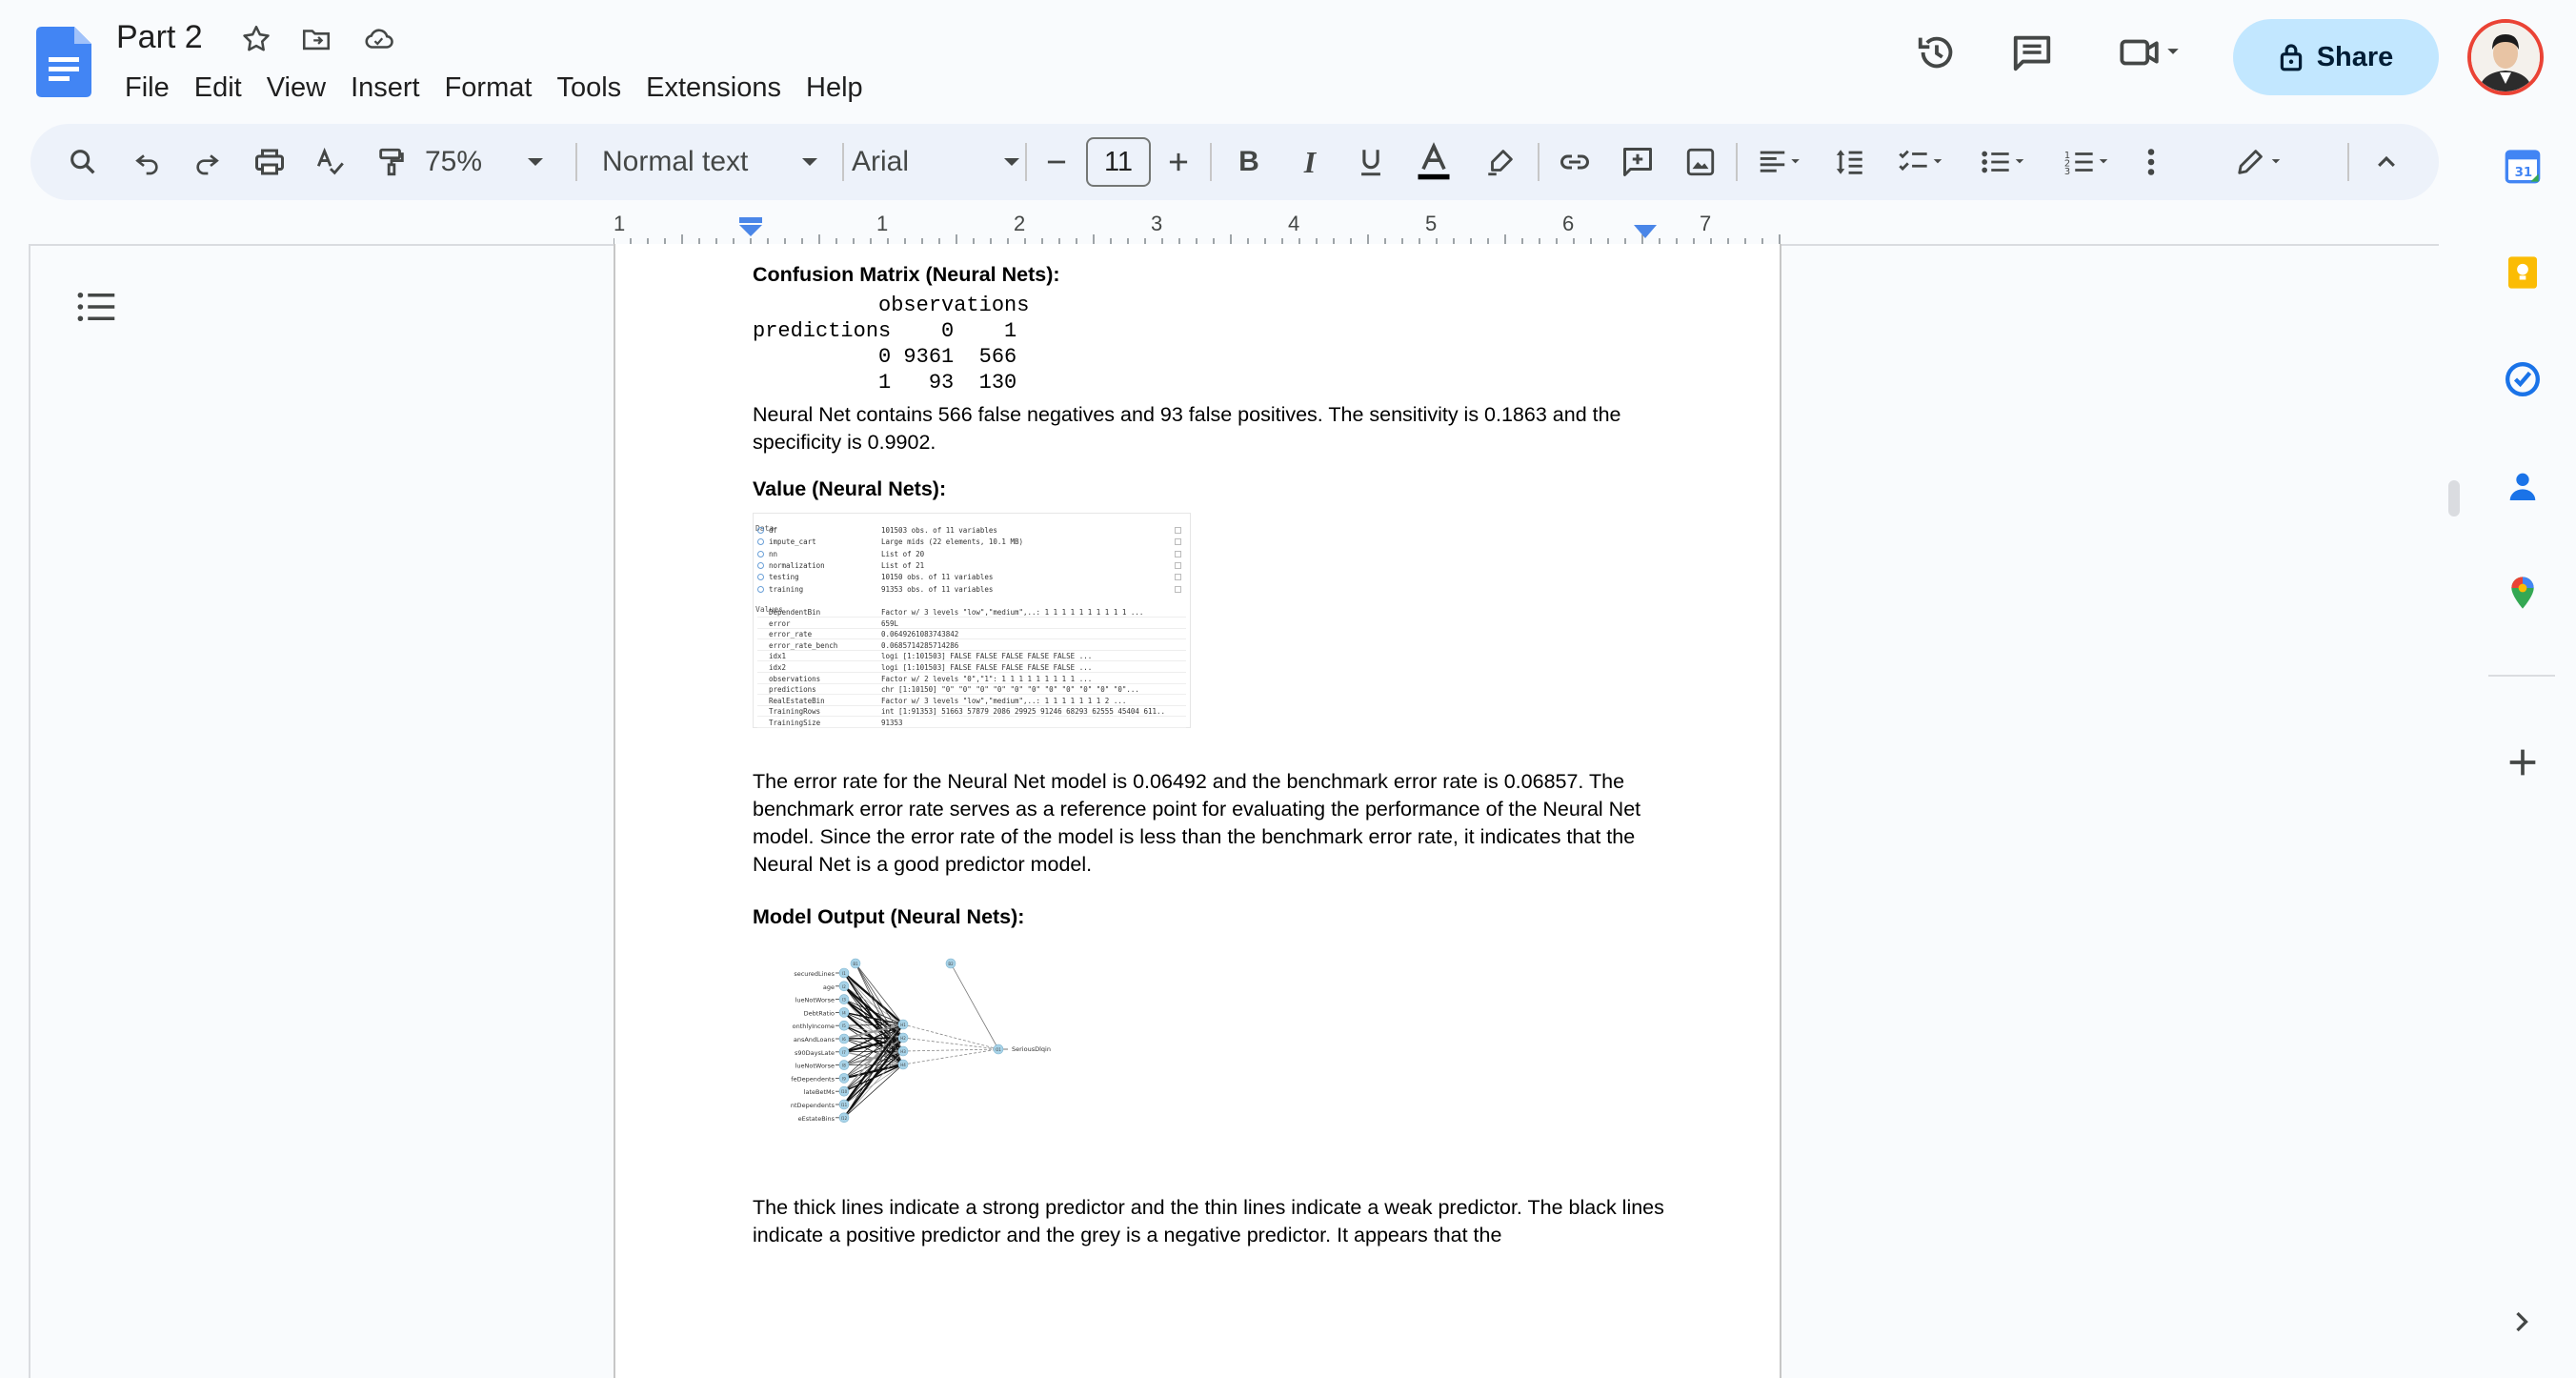 Image resolution: width=2576 pixels, height=1378 pixels. I want to click on numbered-list-menu-icon: 123, so click(2087, 162).